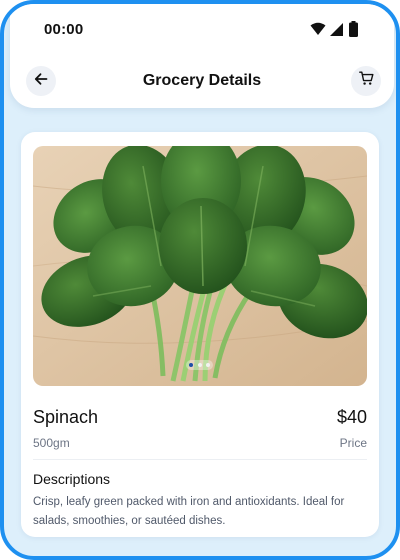  What do you see at coordinates (318, 31) in the screenshot?
I see `wifi-icon` at bounding box center [318, 31].